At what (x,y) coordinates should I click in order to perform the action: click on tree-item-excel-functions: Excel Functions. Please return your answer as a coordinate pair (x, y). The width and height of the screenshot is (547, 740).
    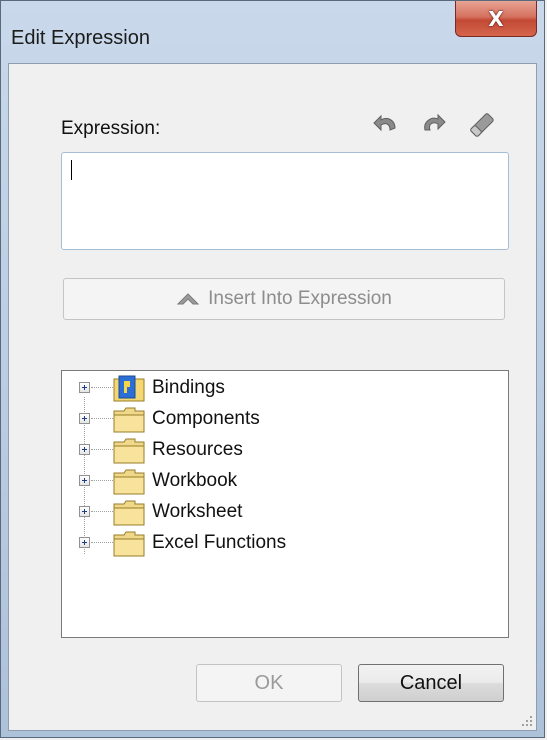
    Looking at the image, I should click on (282, 543).